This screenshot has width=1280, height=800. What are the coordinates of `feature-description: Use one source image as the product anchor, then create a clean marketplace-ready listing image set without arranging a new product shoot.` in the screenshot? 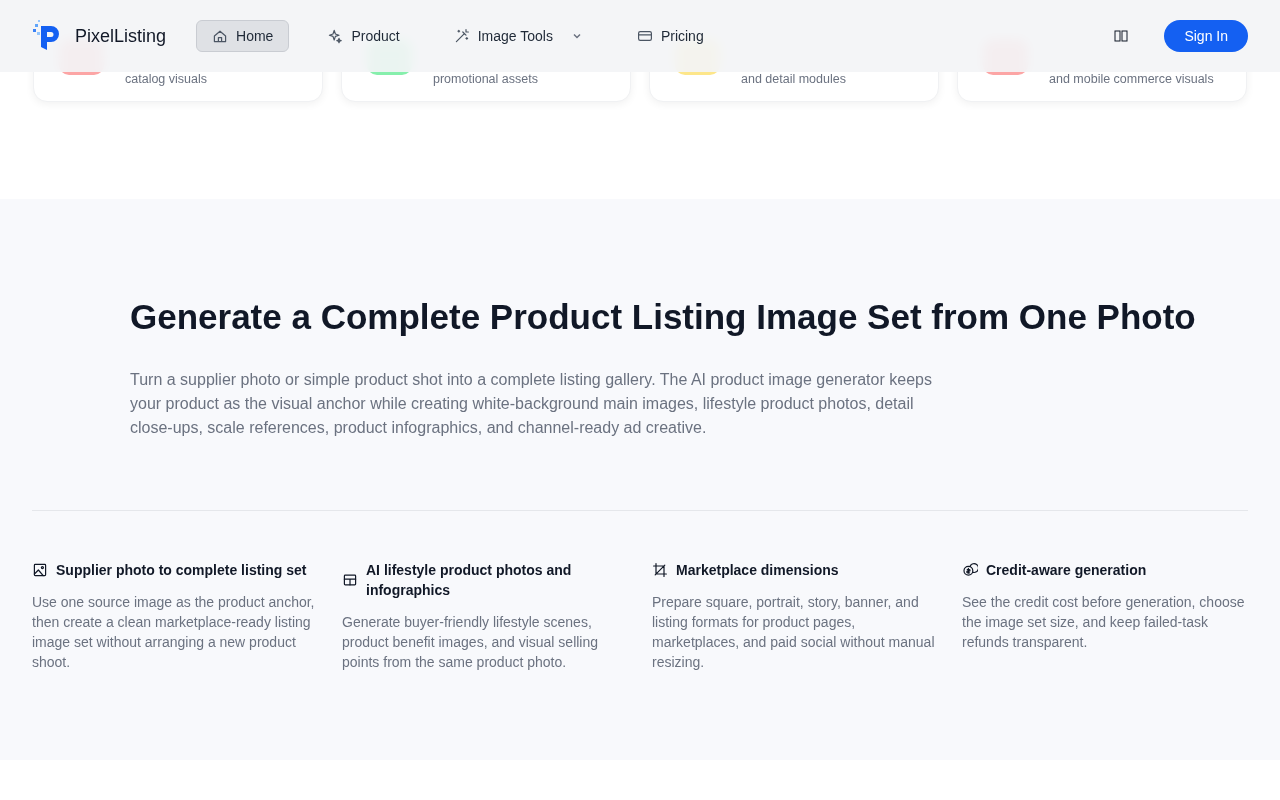 It's located at (174, 632).